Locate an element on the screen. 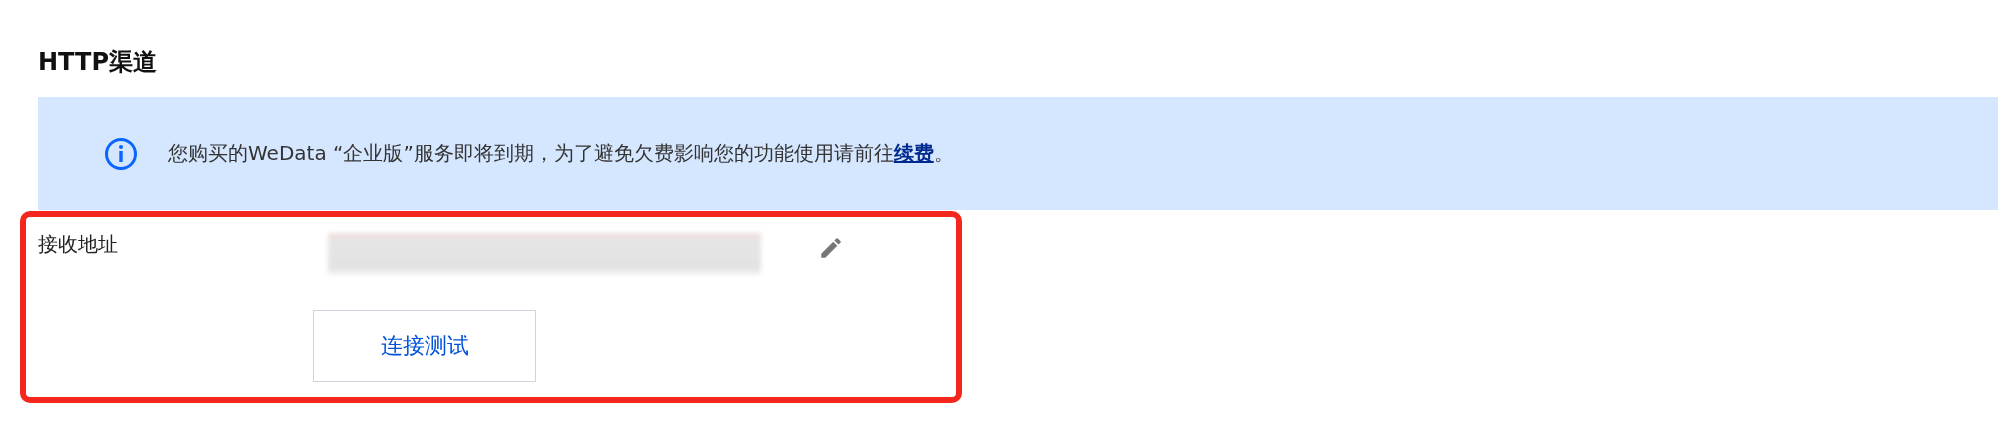  renew-link: 续费 is located at coordinates (913, 153).